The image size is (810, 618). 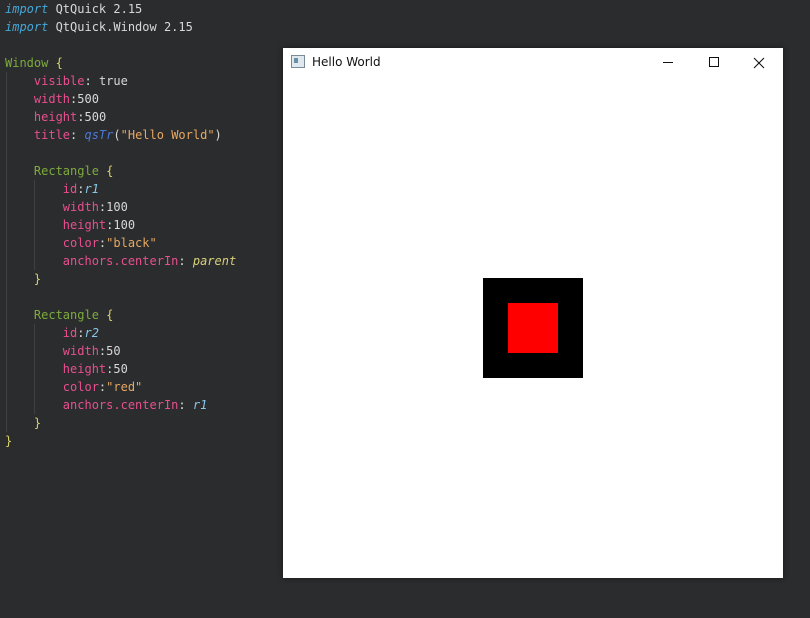 I want to click on code-token: QtQuick.Window 2.15, so click(x=120, y=27).